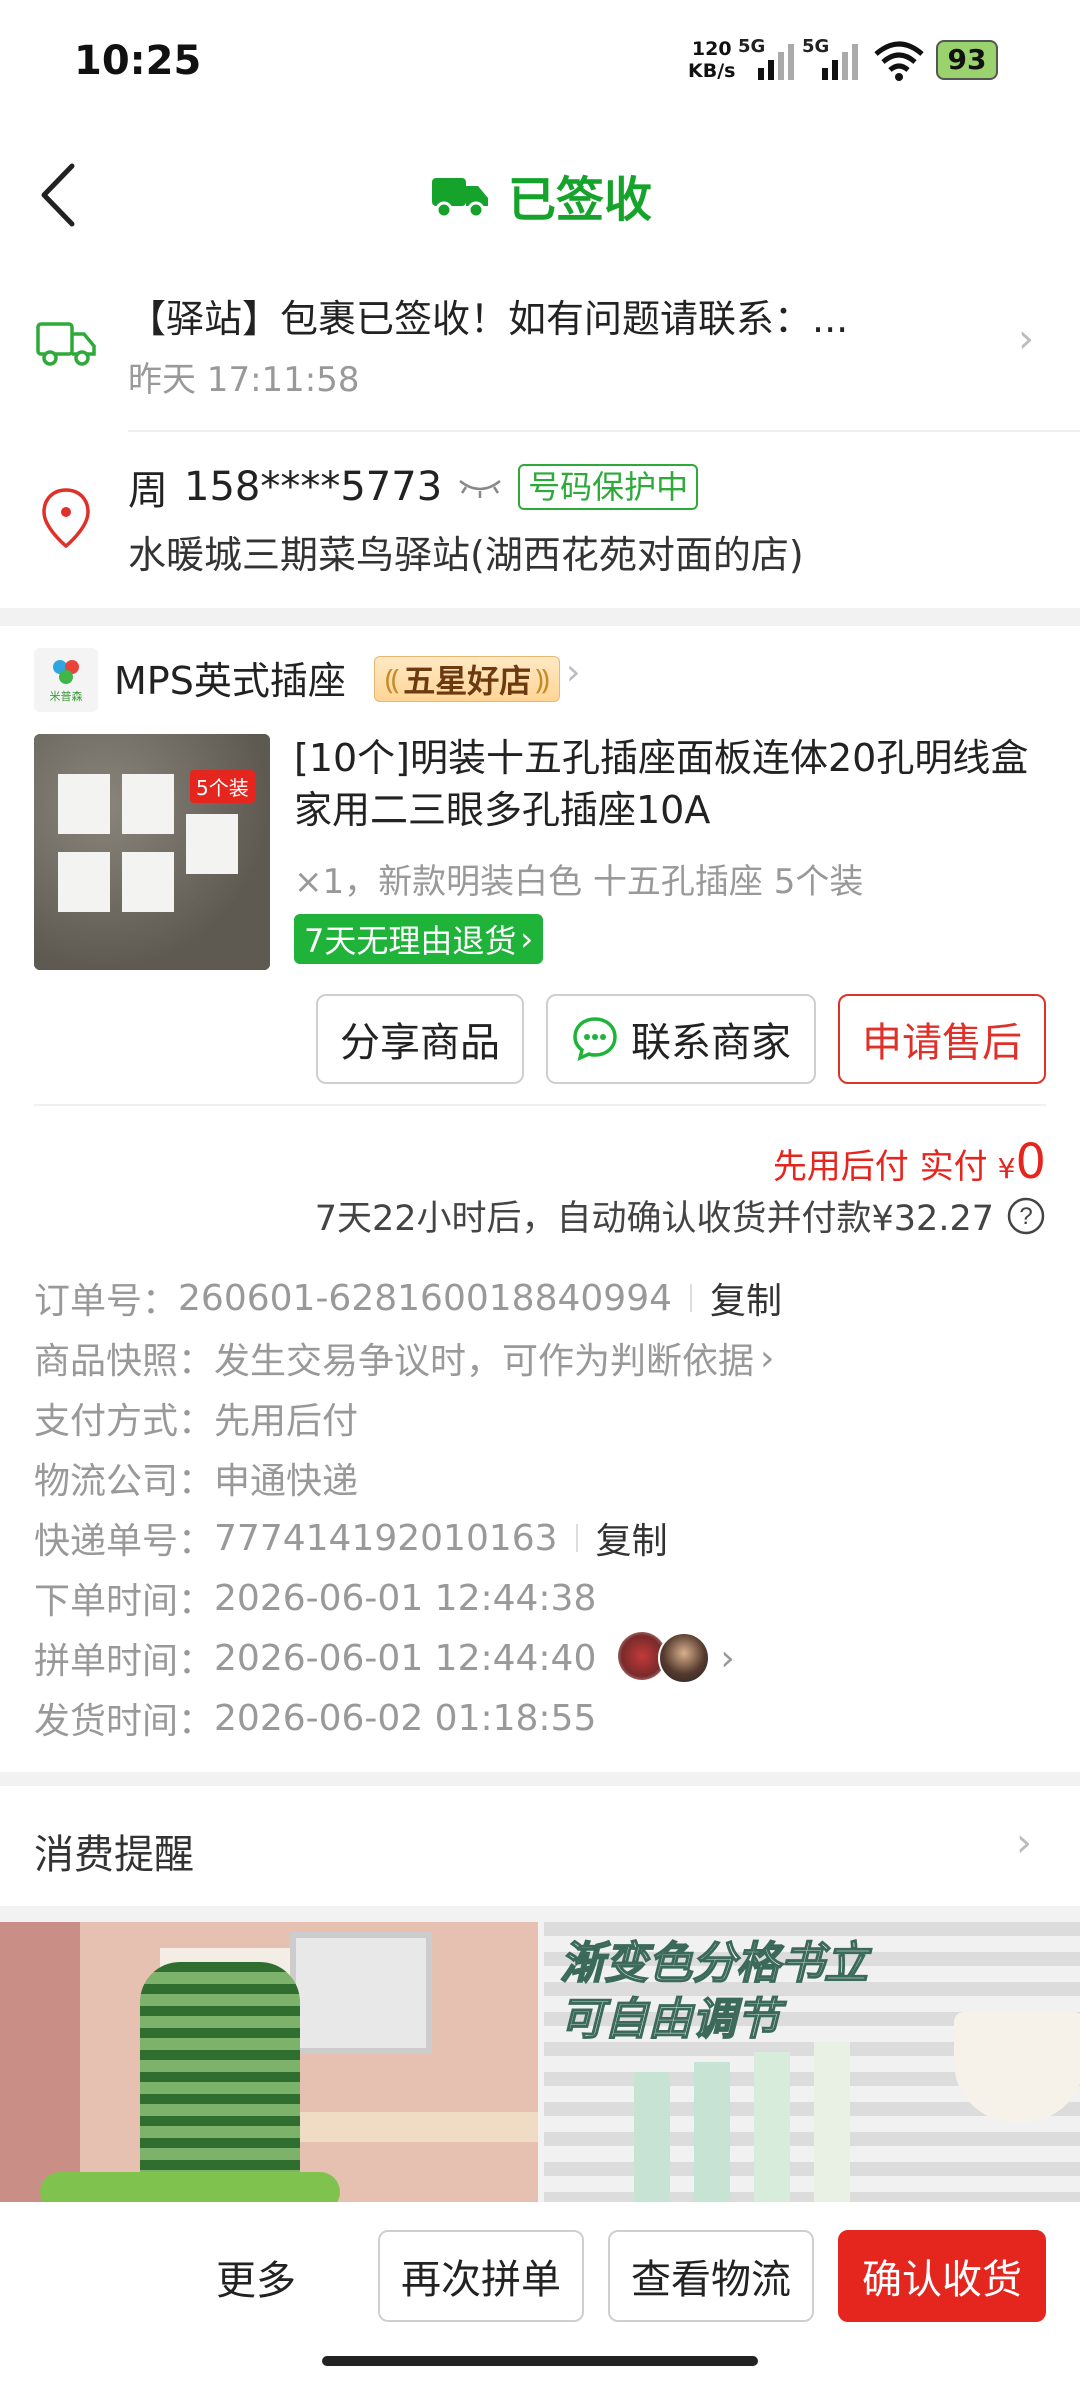  Describe the element at coordinates (66, 672) in the screenshot. I see `shop-logo-icon` at that location.